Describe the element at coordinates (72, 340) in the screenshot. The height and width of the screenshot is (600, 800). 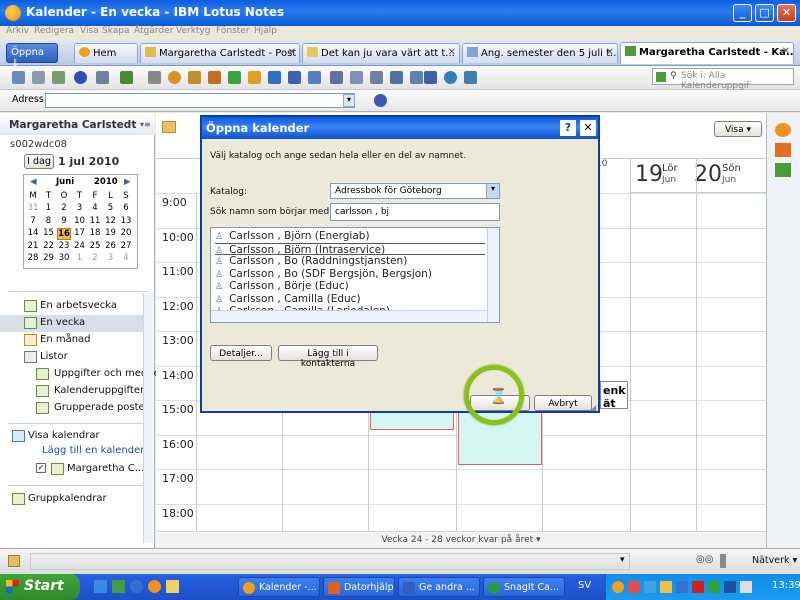
I see `view-month: En månad` at that location.